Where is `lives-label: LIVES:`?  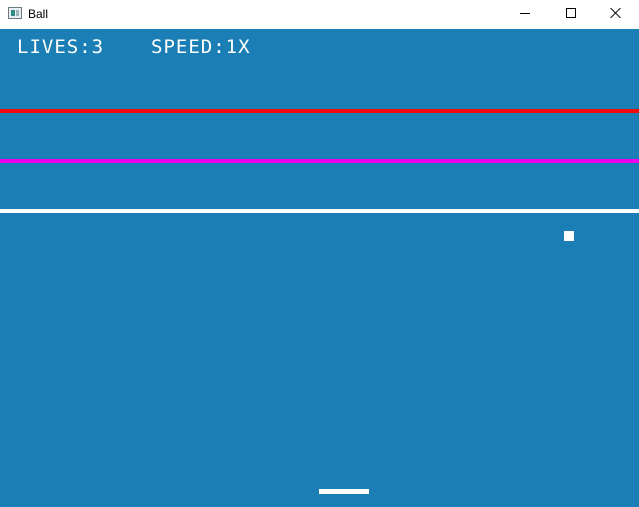
lives-label: LIVES: is located at coordinates (54, 47).